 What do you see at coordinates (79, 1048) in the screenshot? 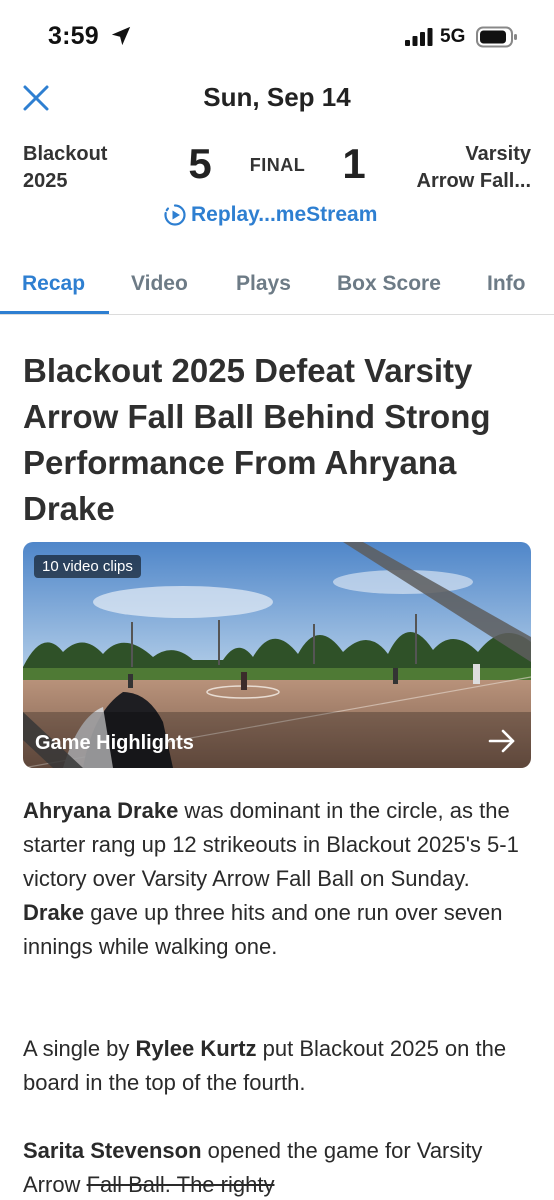
I see `paragraph-text: A single by` at bounding box center [79, 1048].